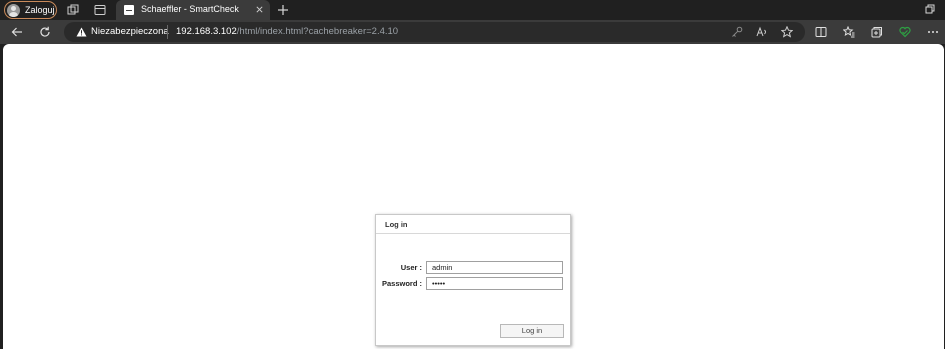 This screenshot has width=945, height=349. I want to click on url-divider, so click(167, 32).